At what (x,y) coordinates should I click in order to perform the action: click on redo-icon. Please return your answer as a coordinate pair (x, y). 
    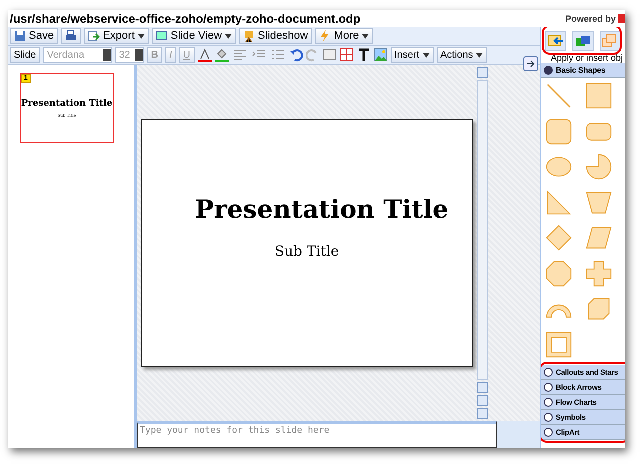
    Looking at the image, I should click on (313, 55).